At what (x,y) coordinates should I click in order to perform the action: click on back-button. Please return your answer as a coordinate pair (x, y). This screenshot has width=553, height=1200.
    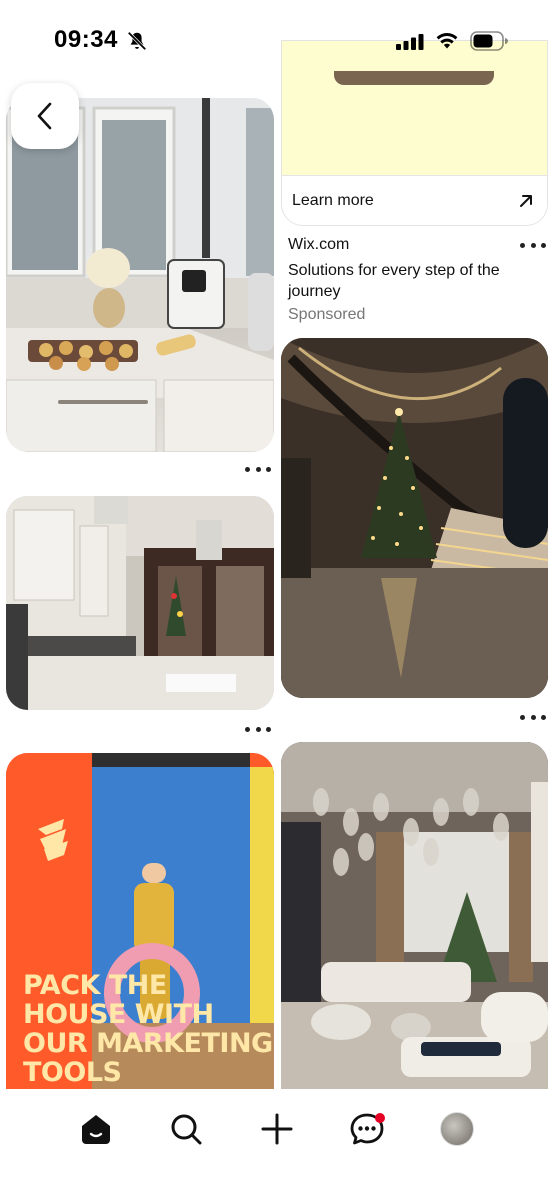
    Looking at the image, I should click on (45, 116).